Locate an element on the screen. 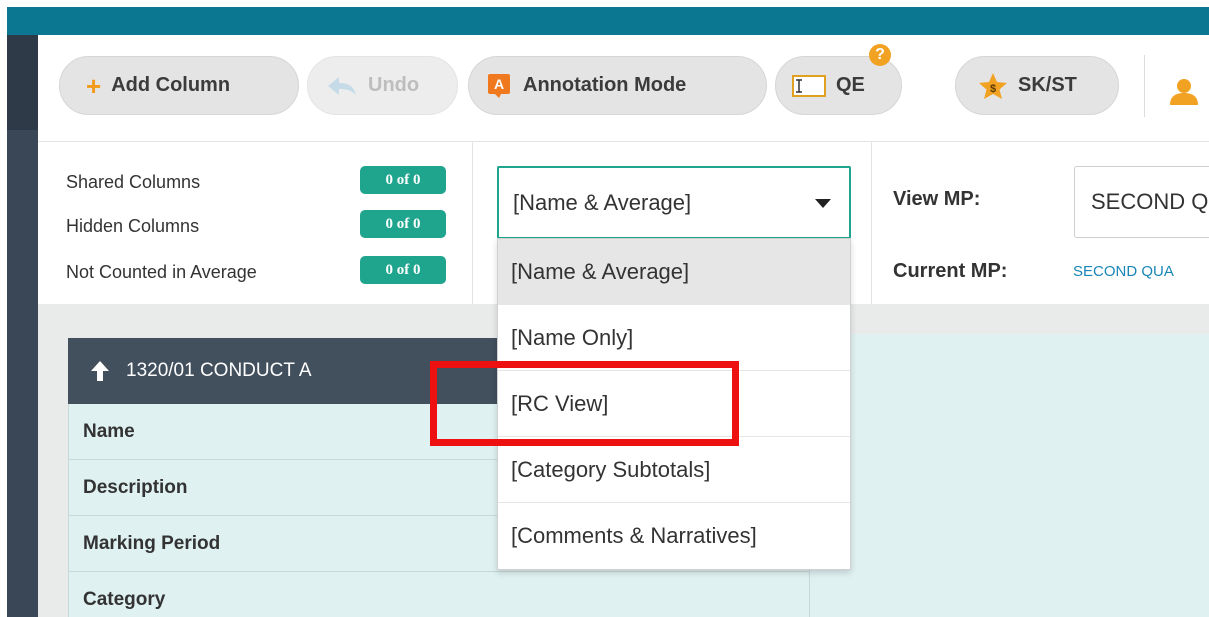 The image size is (1209, 617). view-mode-select: [Name & Average] is located at coordinates (674, 202).